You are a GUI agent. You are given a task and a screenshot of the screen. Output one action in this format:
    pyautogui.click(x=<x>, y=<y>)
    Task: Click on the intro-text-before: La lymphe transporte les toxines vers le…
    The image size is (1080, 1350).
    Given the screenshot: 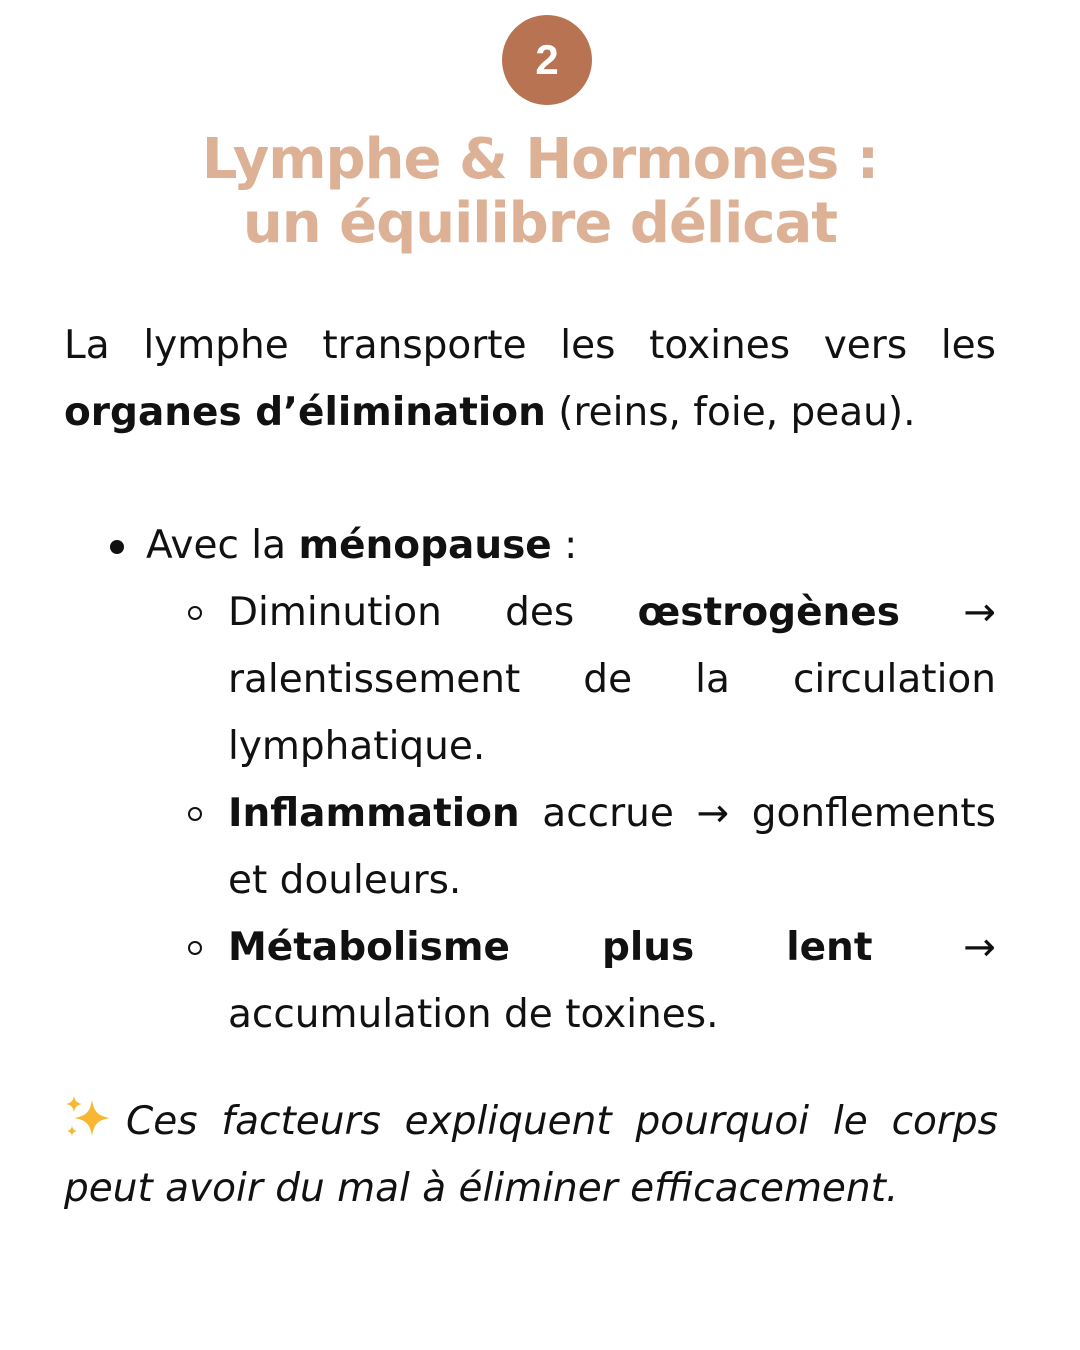 What is the action you would take?
    pyautogui.click(x=530, y=345)
    